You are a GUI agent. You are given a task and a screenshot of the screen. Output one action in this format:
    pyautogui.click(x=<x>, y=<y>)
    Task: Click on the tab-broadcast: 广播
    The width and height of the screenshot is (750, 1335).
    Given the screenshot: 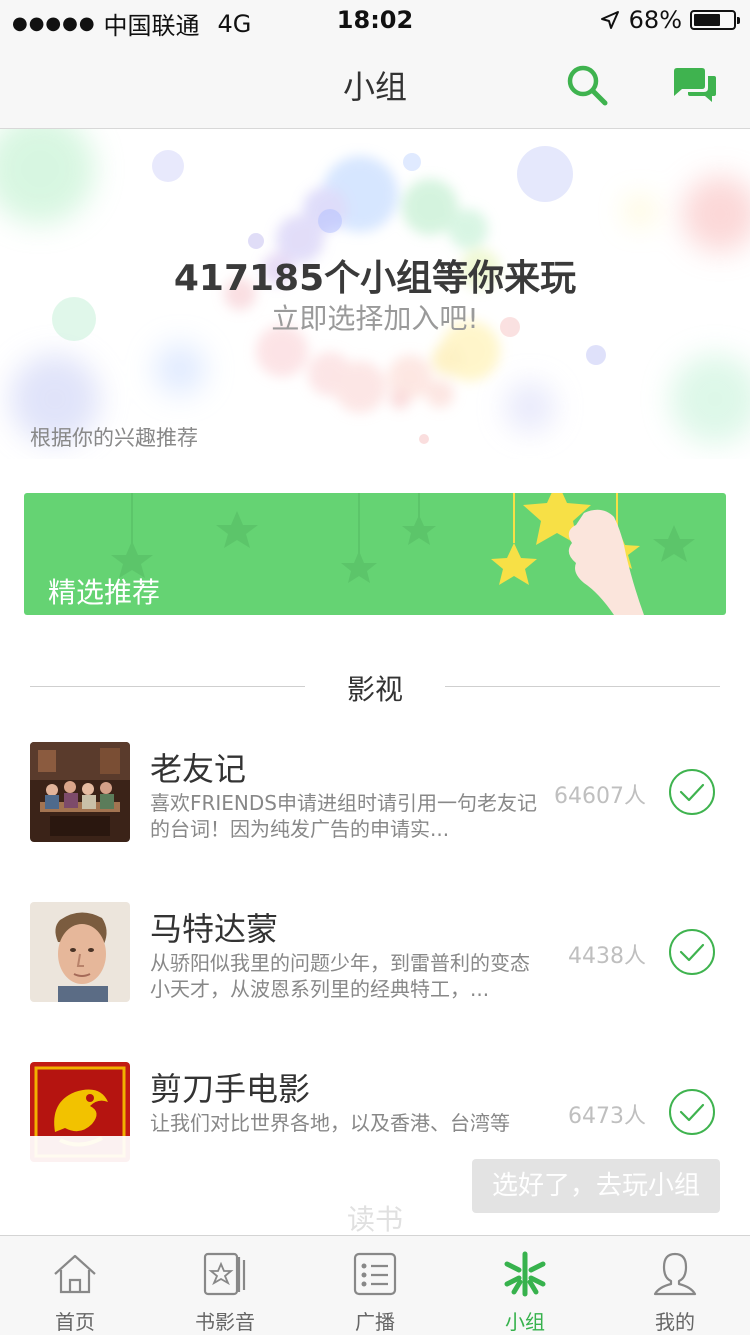 What is the action you would take?
    pyautogui.click(x=375, y=1285)
    